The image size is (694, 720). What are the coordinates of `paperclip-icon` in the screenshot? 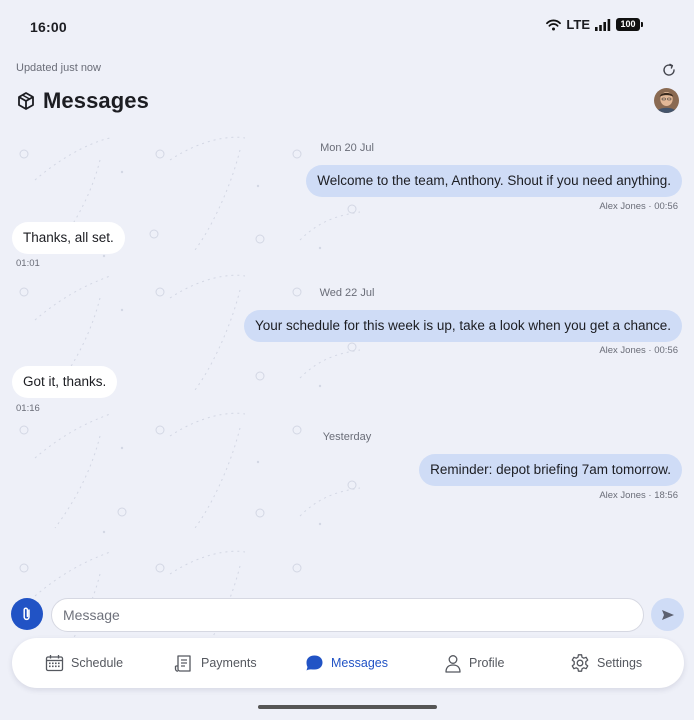 It's located at (26, 614).